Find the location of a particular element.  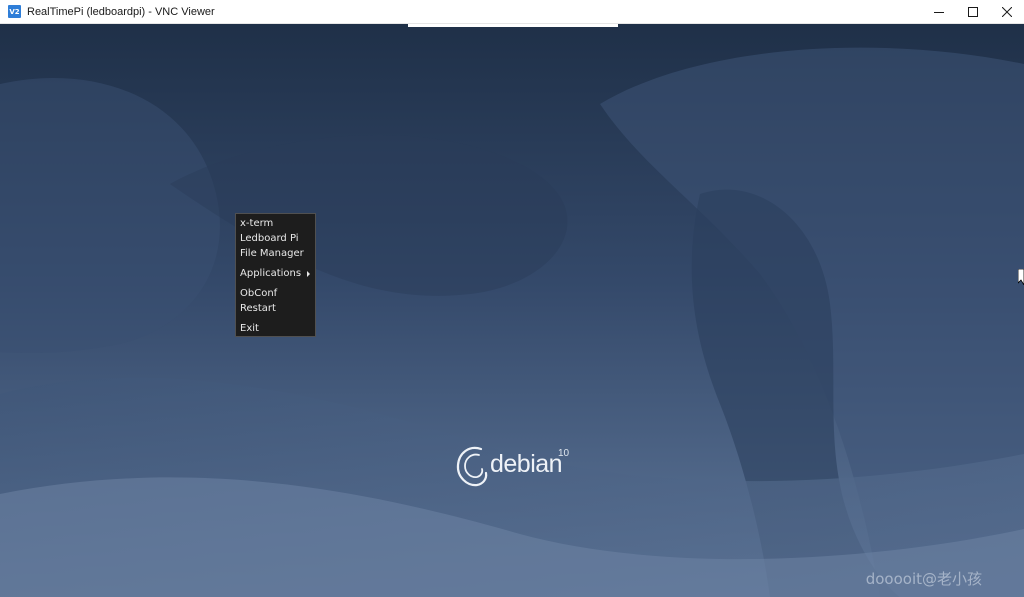

window-title: RealTimePi (ledboardpi) - VNC Viewer is located at coordinates (121, 11).